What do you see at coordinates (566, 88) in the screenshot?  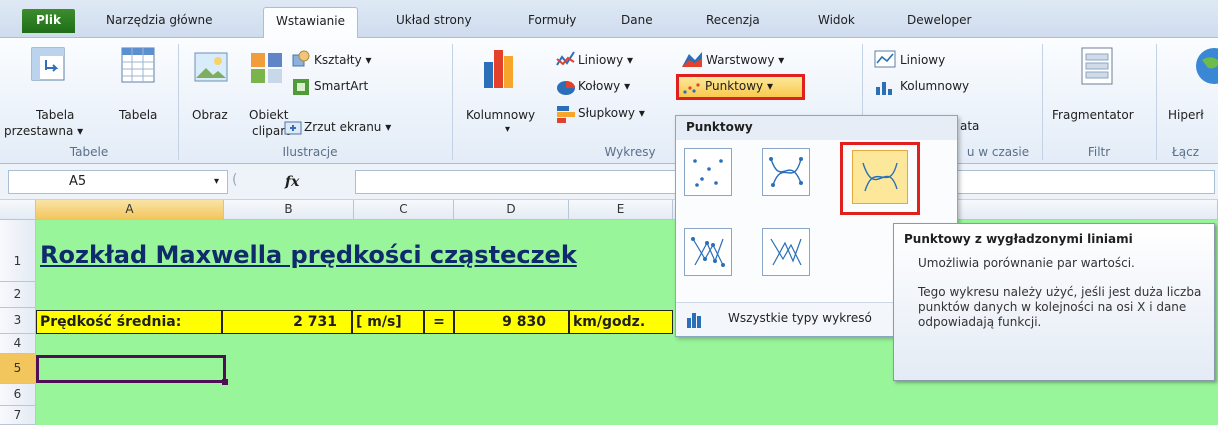 I see `pie-chart-icon` at bounding box center [566, 88].